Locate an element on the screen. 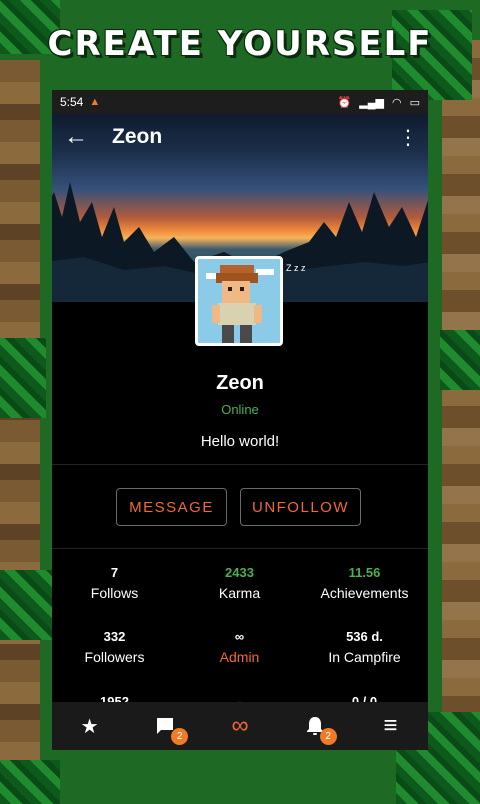 The width and height of the screenshot is (480, 804). avatar is located at coordinates (239, 301).